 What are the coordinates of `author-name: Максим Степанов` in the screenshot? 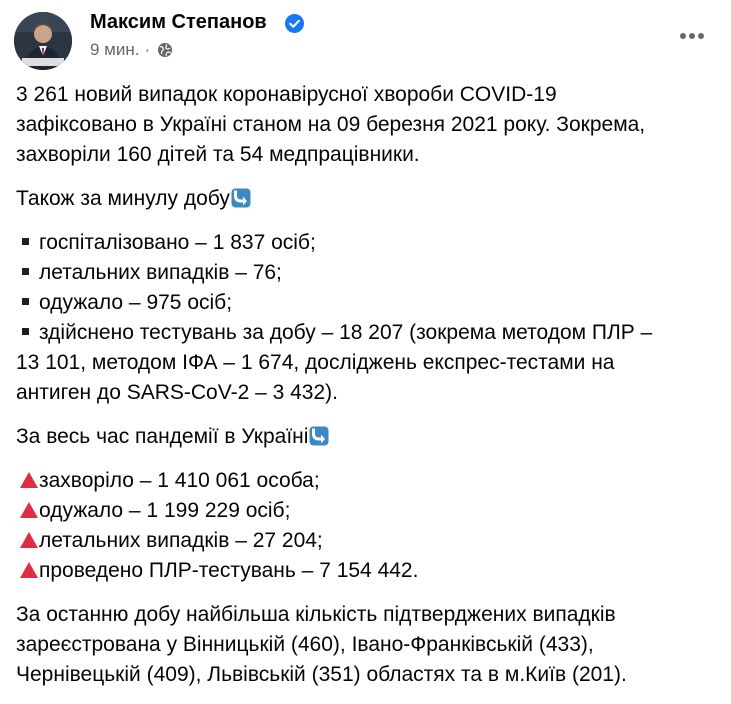 It's located at (178, 22).